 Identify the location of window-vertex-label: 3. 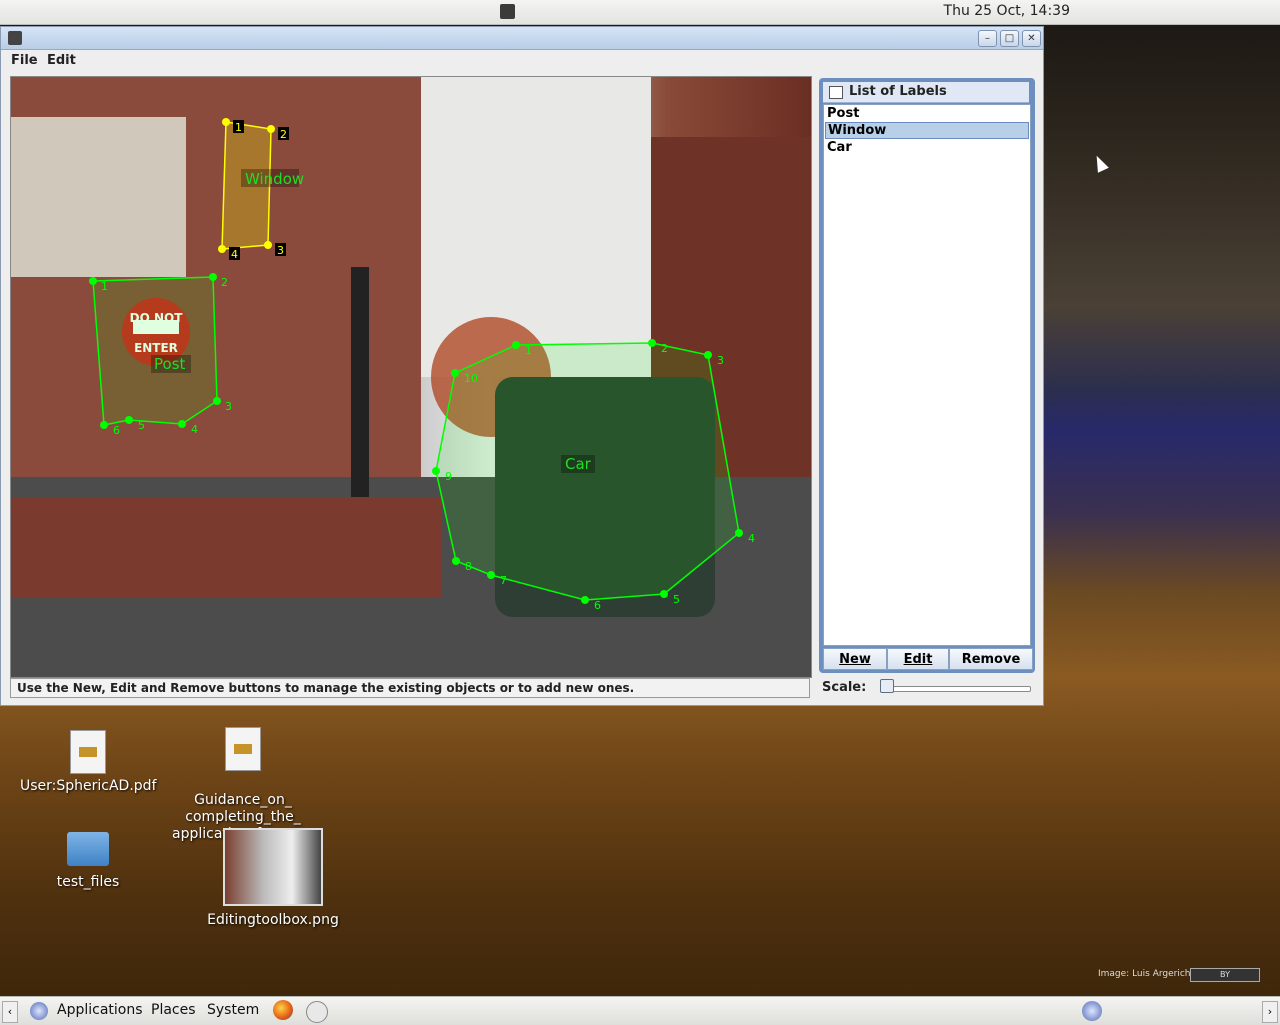
(280, 250).